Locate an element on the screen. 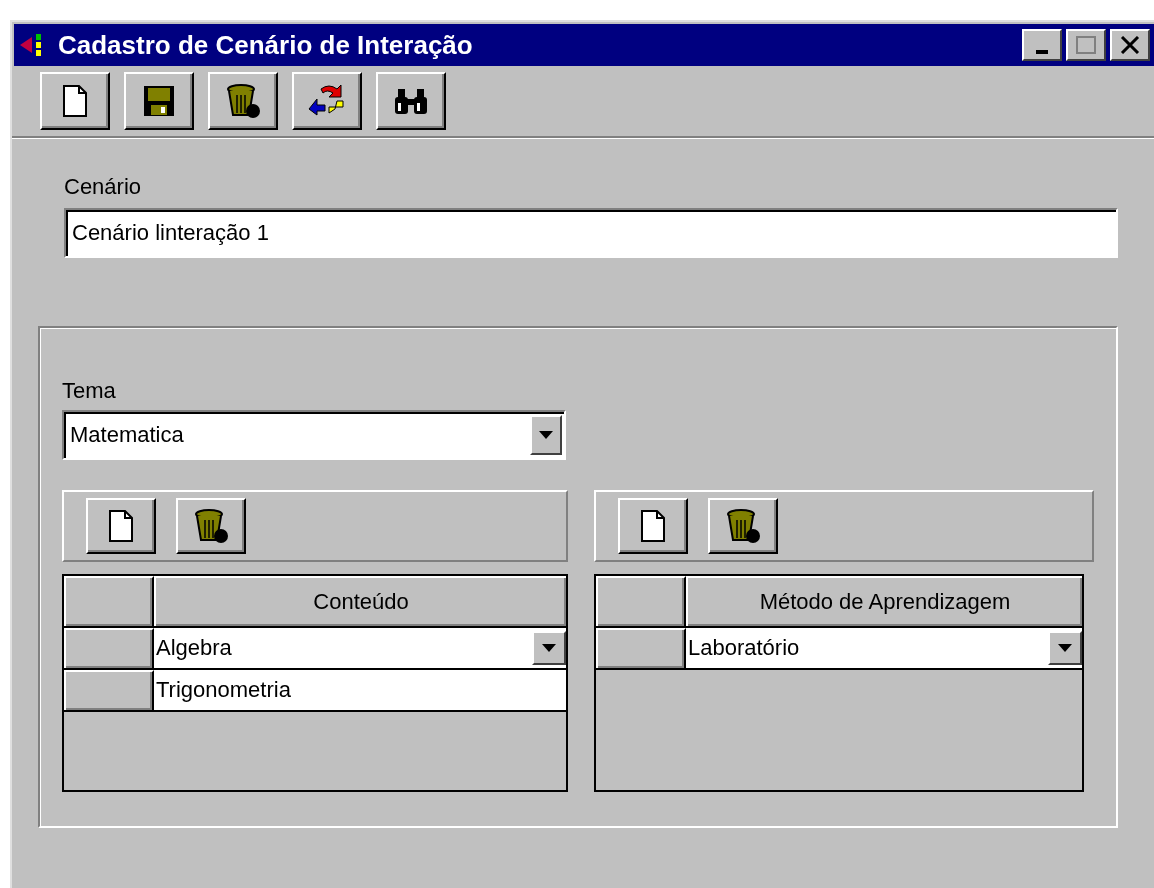 Image resolution: width=1154 pixels, height=888 pixels. refresh-button is located at coordinates (327, 101).